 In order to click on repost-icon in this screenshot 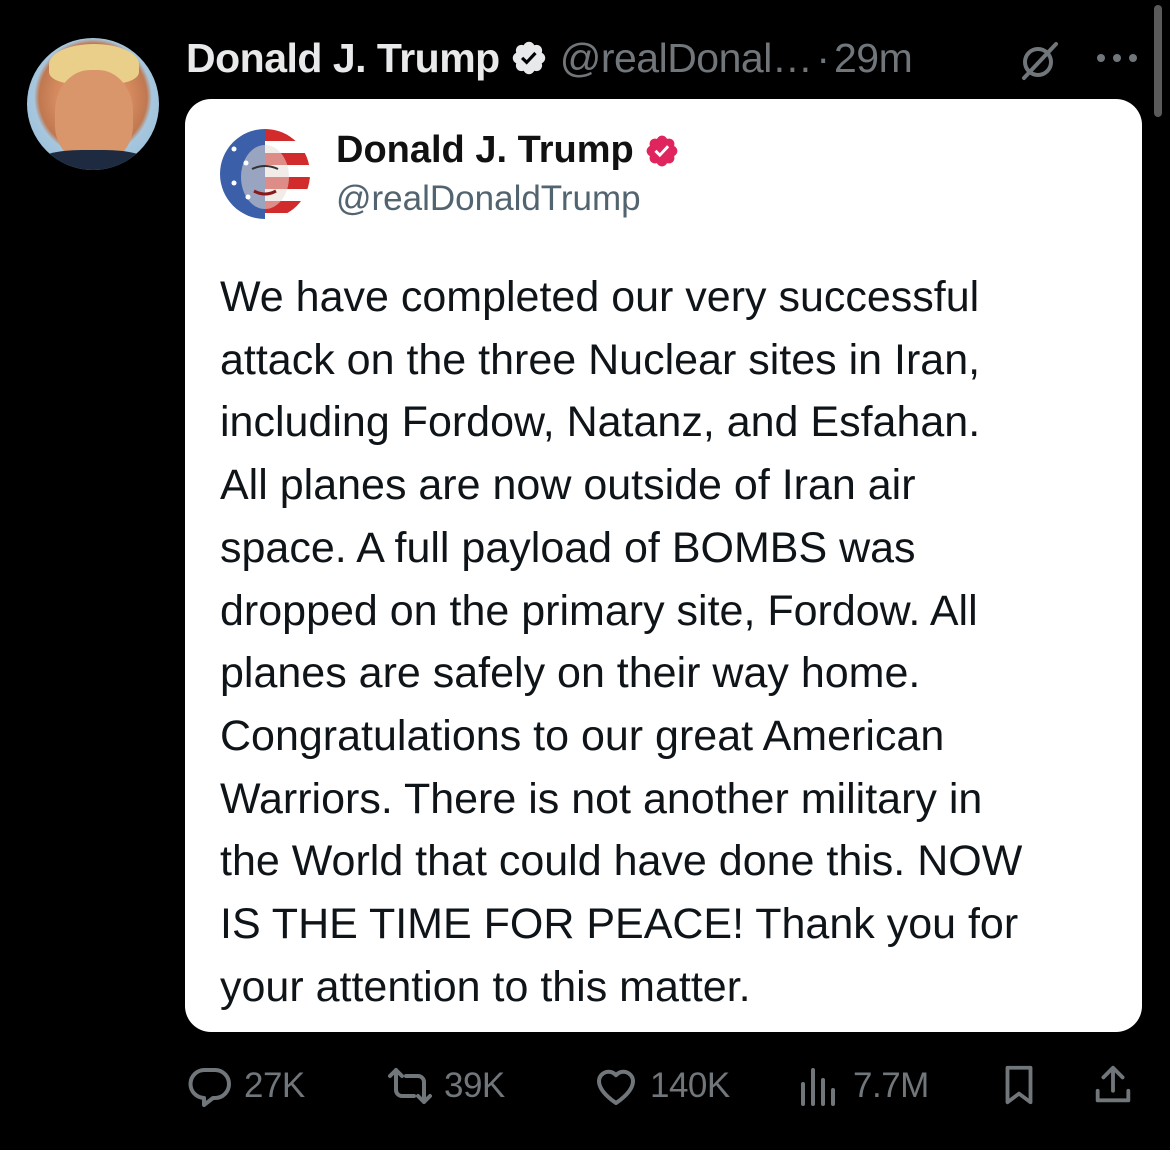, I will do `click(410, 1086)`.